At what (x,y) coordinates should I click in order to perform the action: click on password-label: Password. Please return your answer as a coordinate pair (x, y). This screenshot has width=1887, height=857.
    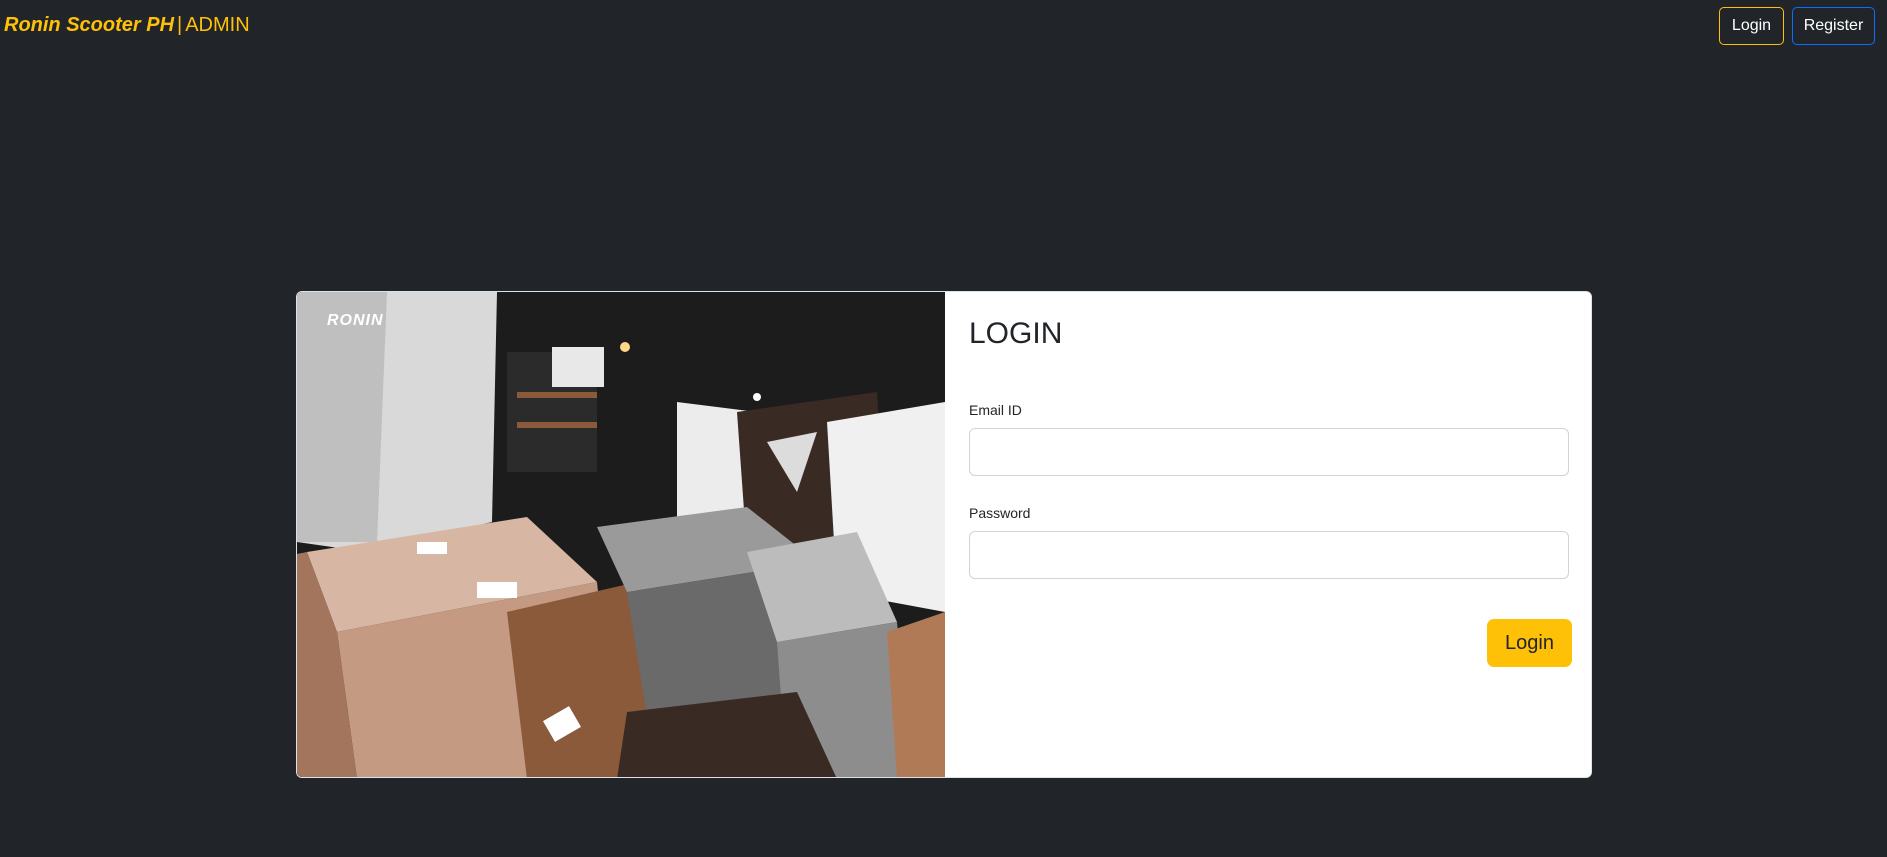
    Looking at the image, I should click on (1000, 513).